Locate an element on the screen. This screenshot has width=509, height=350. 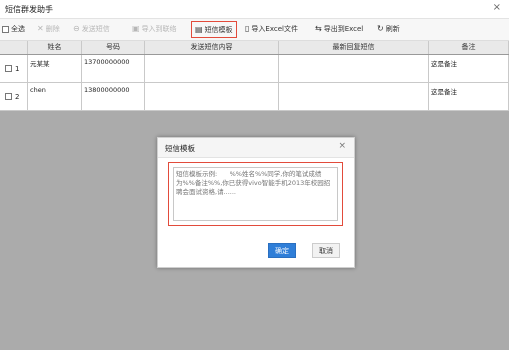
export-icon: ⇆ is located at coordinates (318, 28).